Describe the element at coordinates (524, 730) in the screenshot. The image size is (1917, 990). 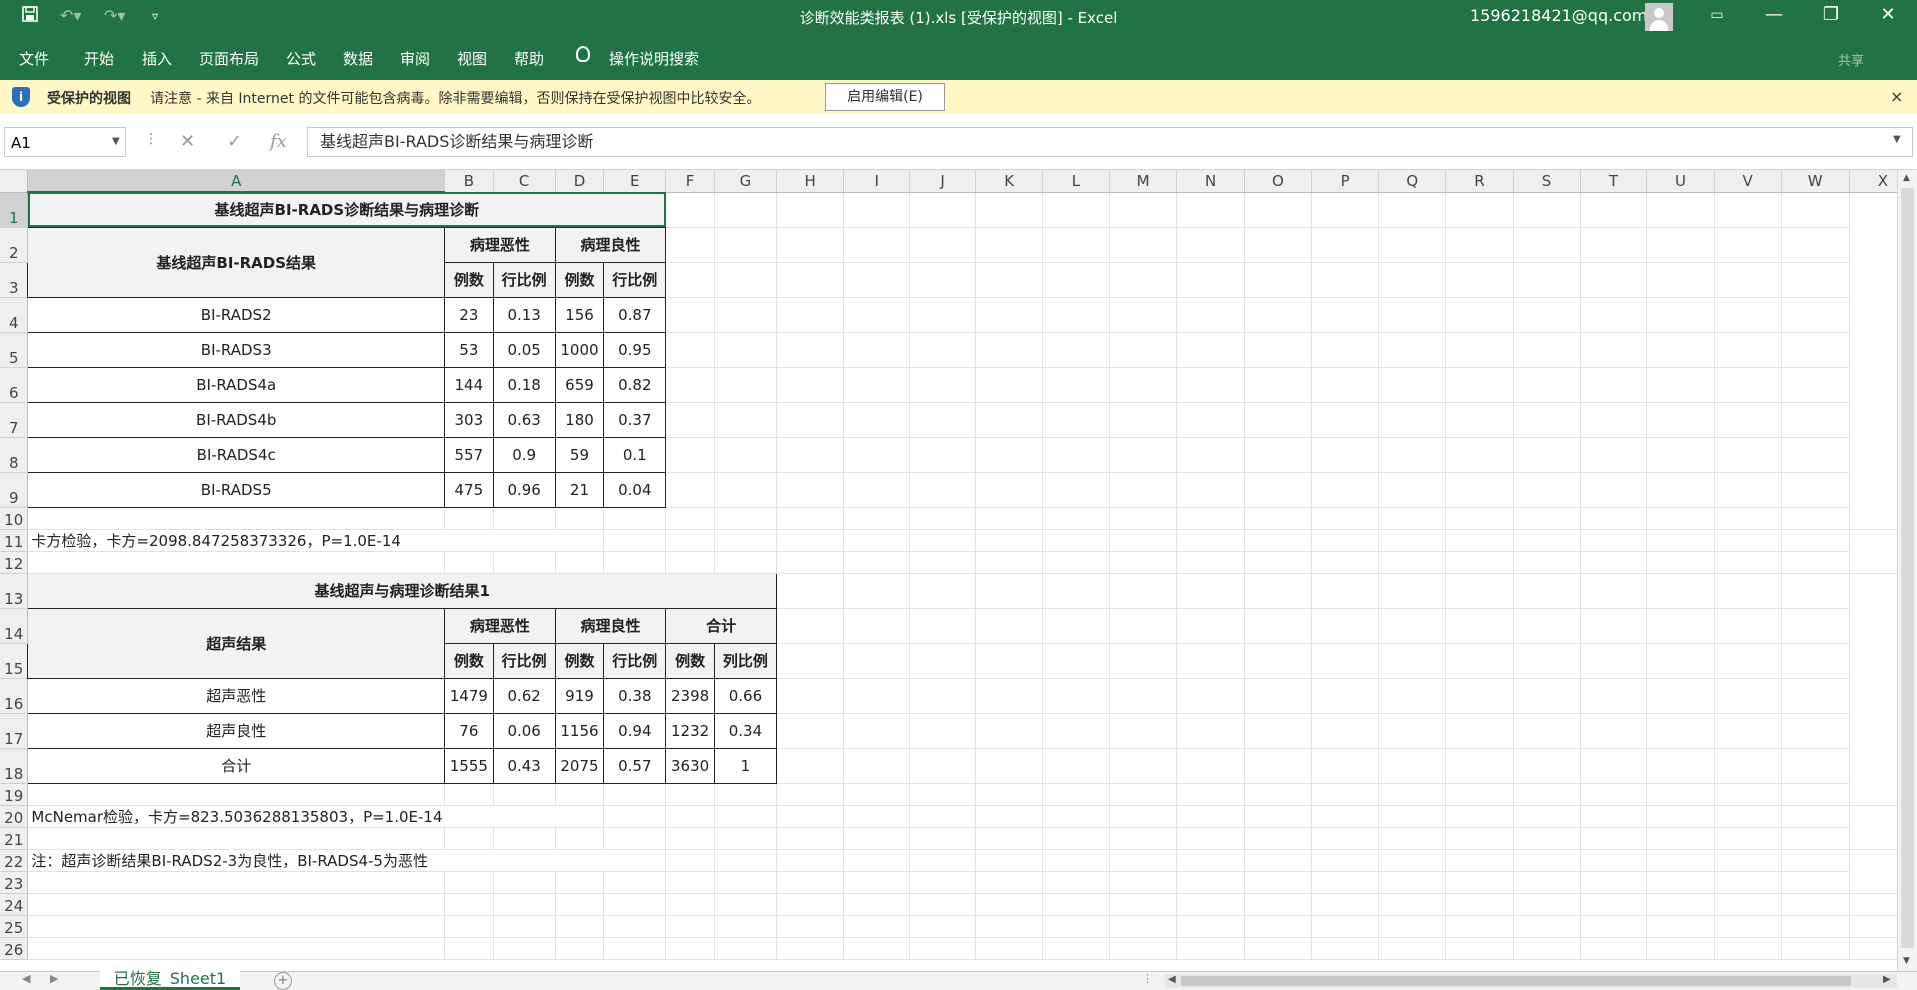
I see `table-cell: 0.06` at that location.